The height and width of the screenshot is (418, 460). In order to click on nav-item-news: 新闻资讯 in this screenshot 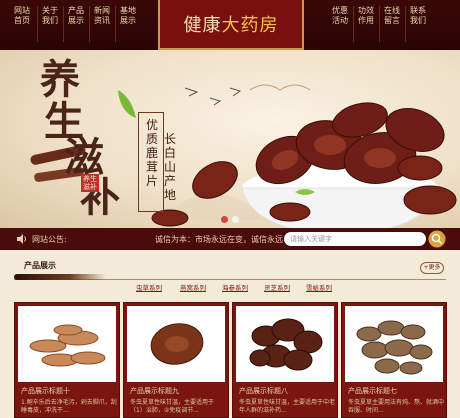, I will do `click(102, 15)`.